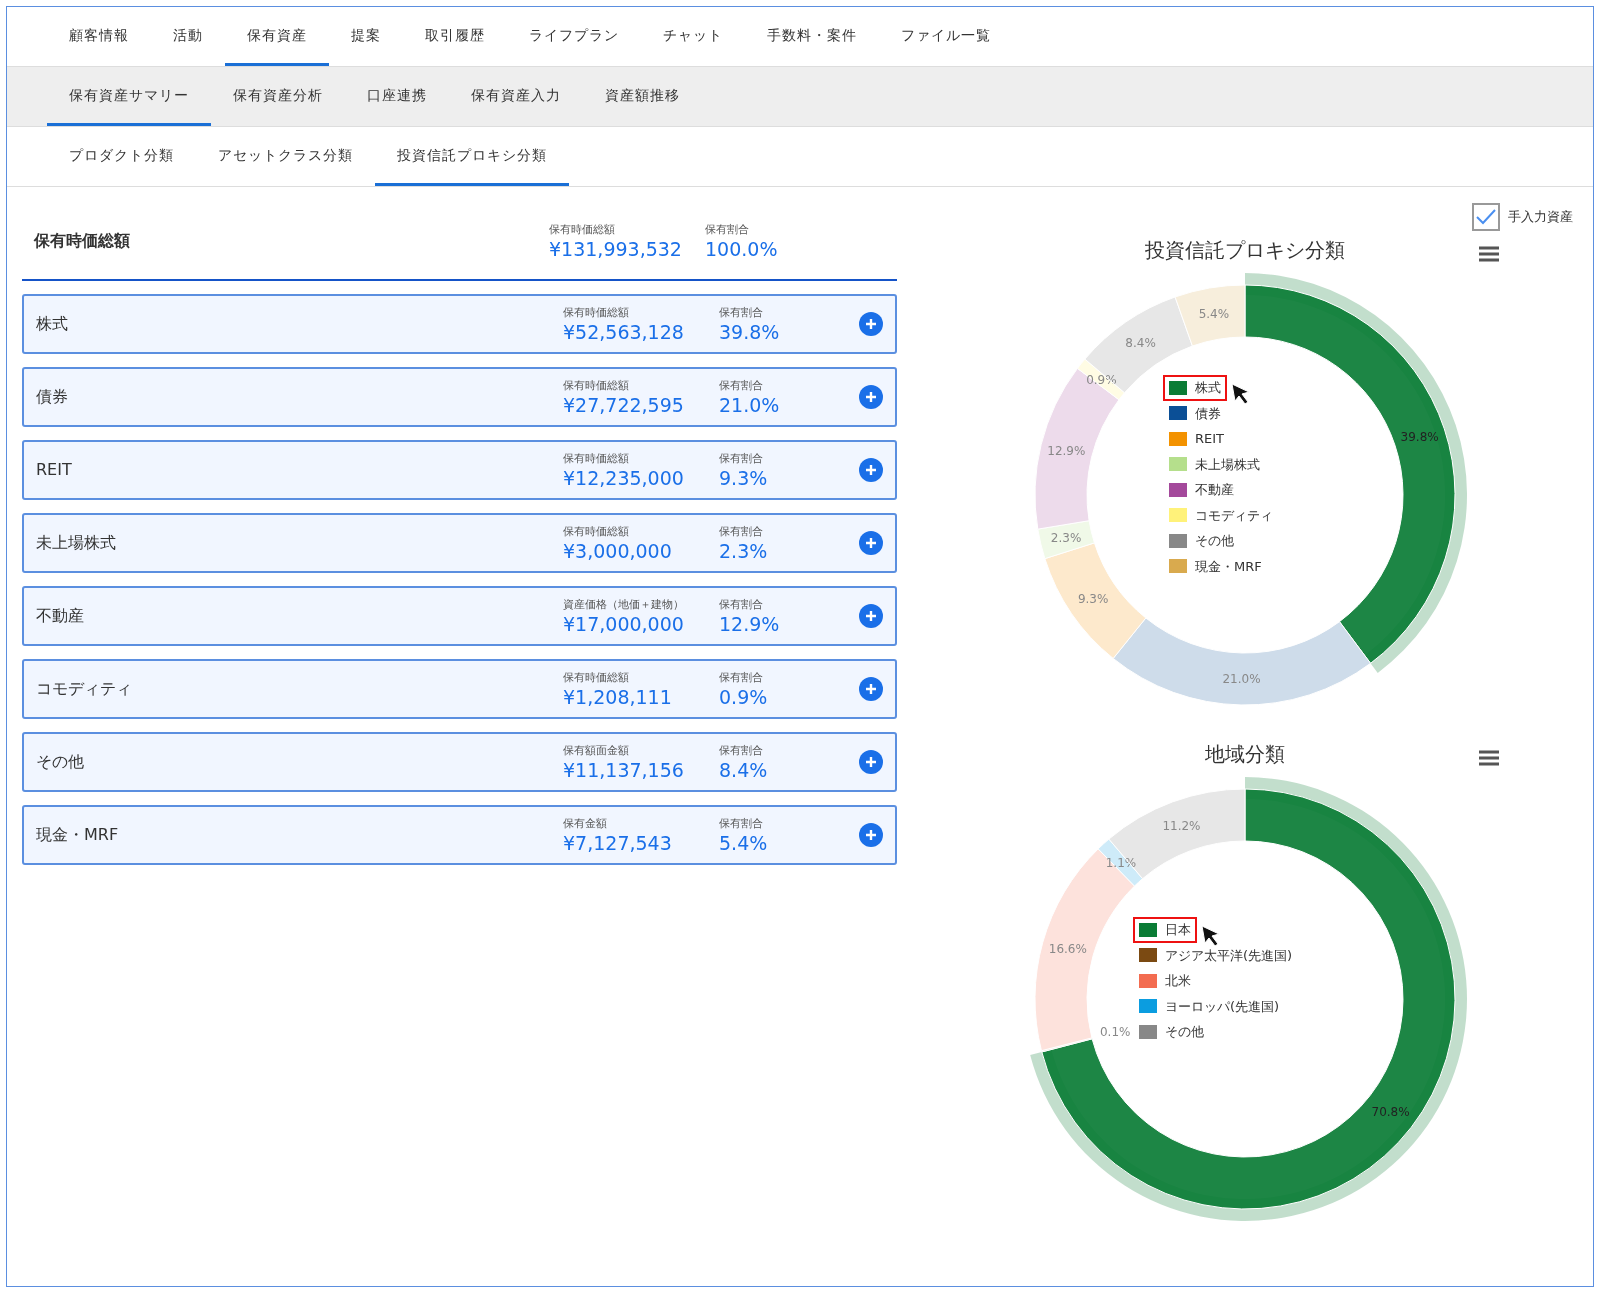 The image size is (1600, 1295). Describe the element at coordinates (1178, 930) in the screenshot. I see `legend-label: 日本` at that location.